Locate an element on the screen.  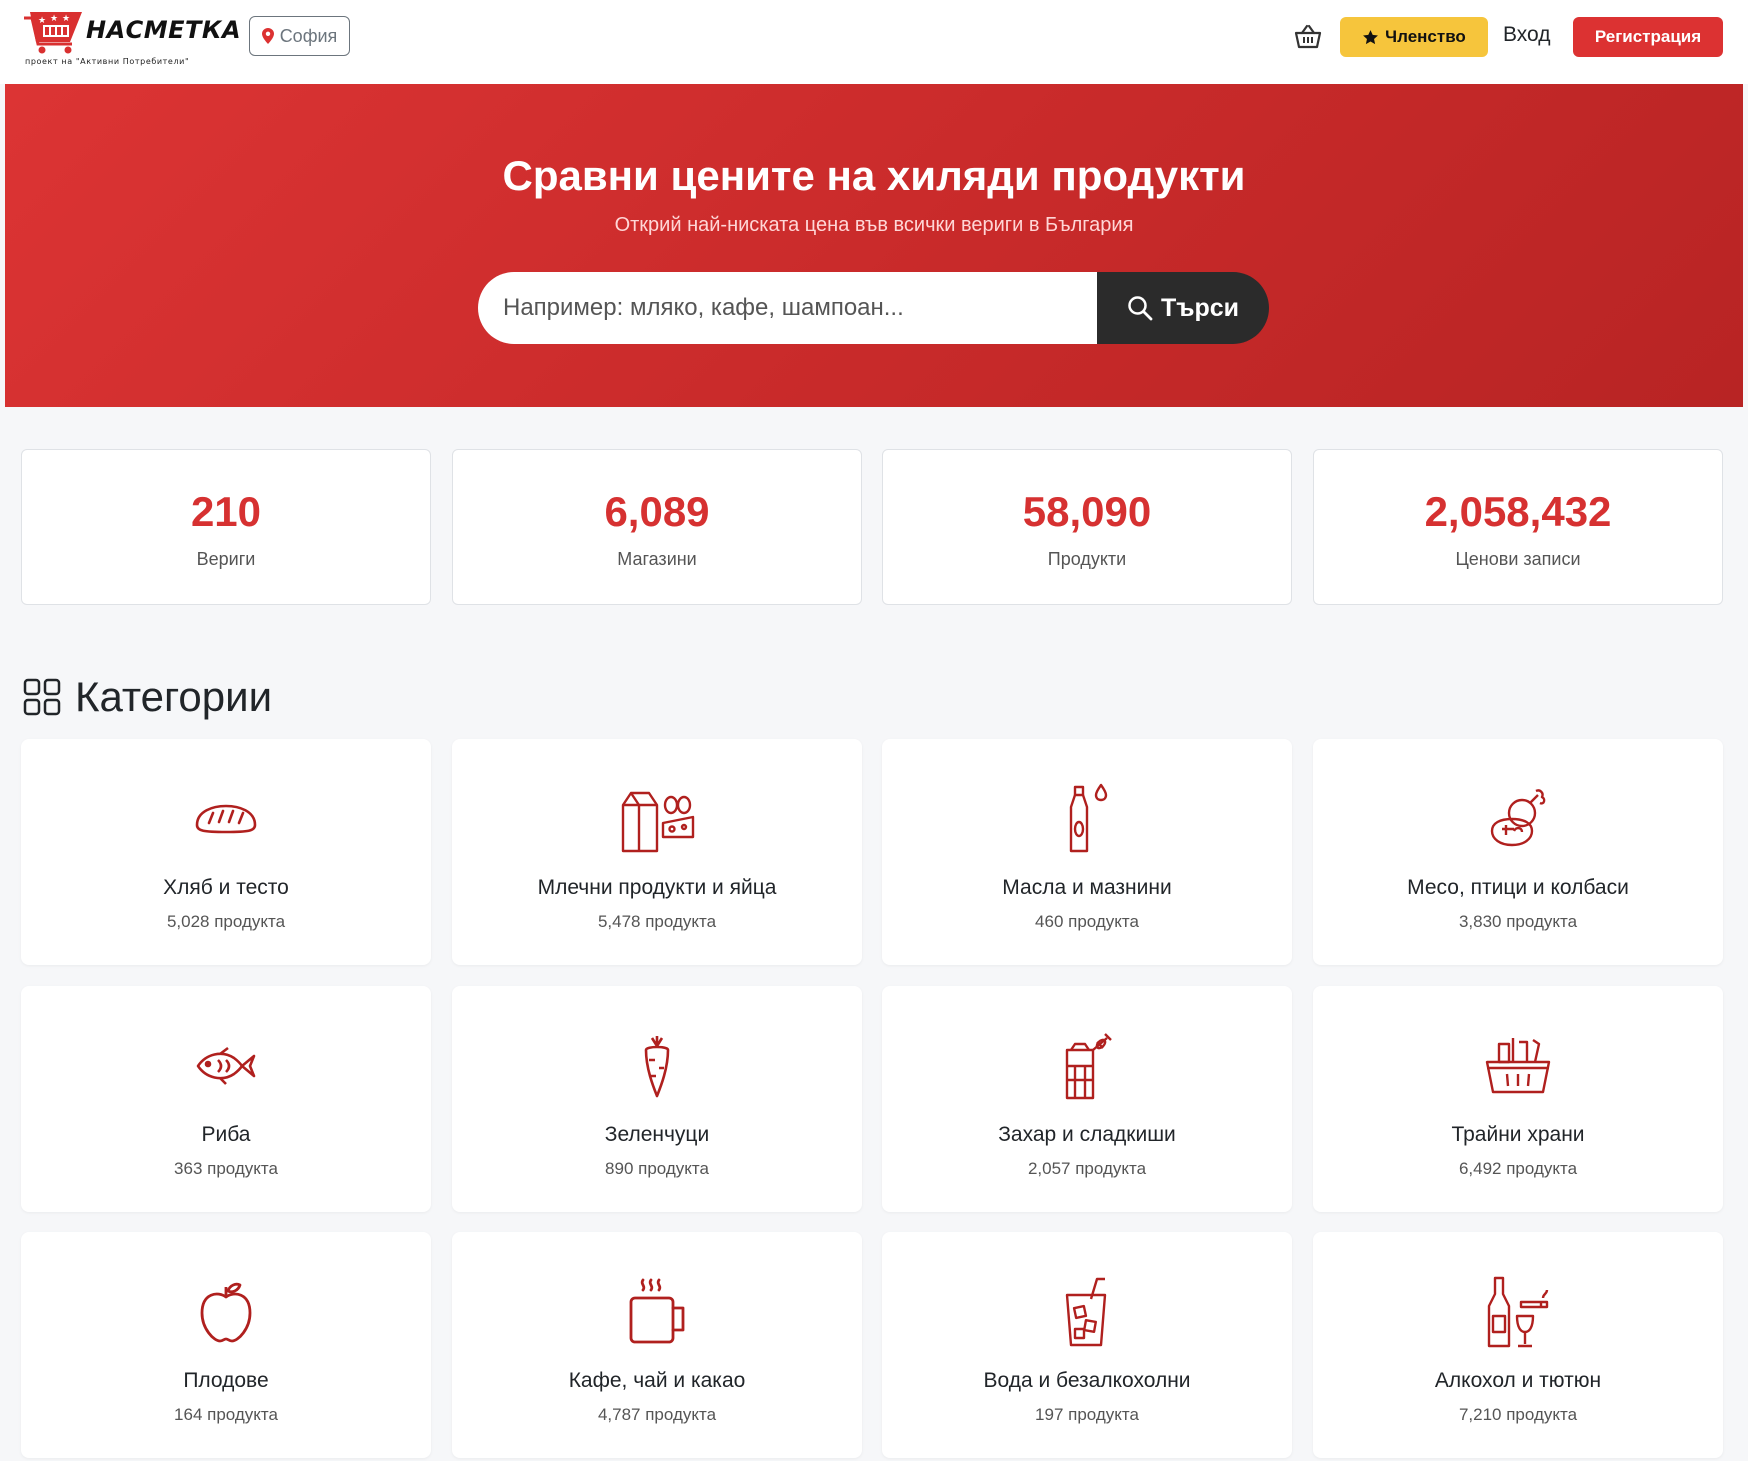
search-icon is located at coordinates (1140, 308).